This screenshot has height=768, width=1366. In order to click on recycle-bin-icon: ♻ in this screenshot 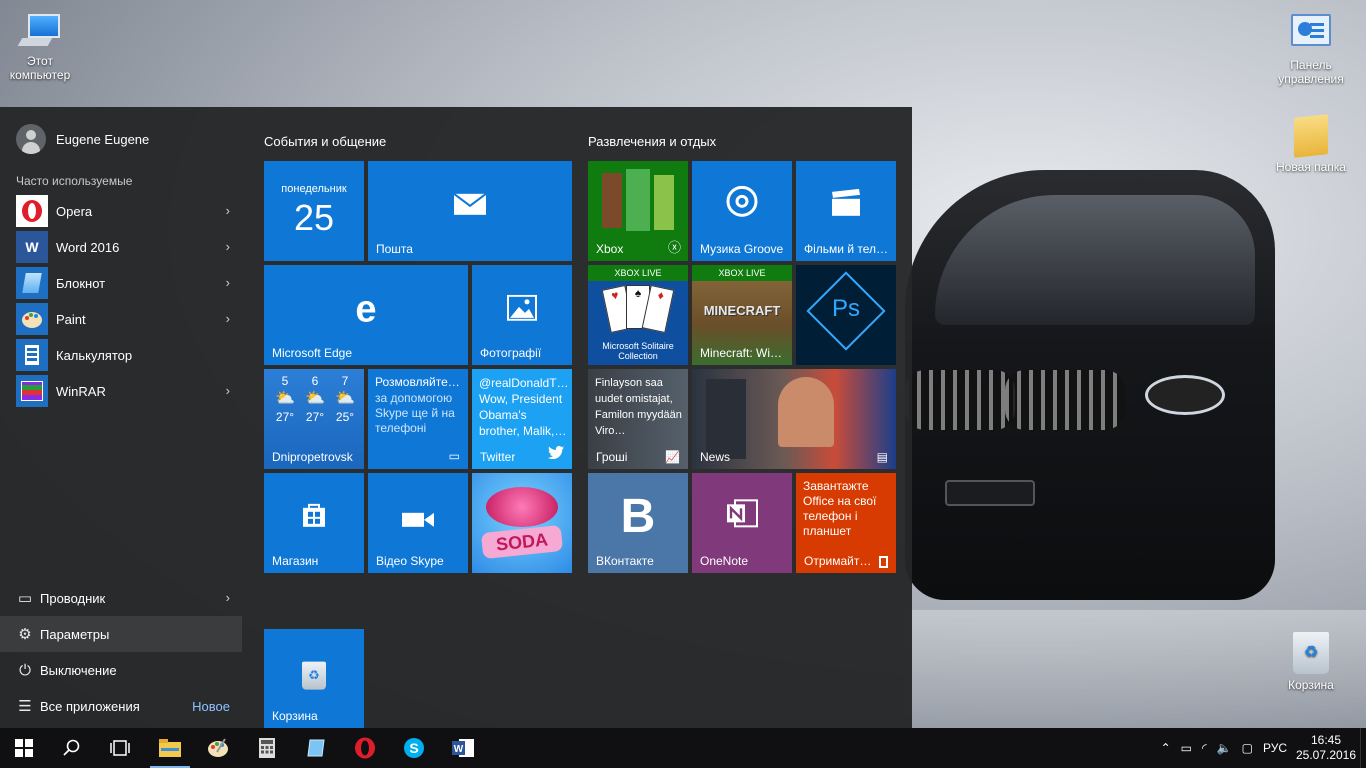, I will do `click(314, 675)`.